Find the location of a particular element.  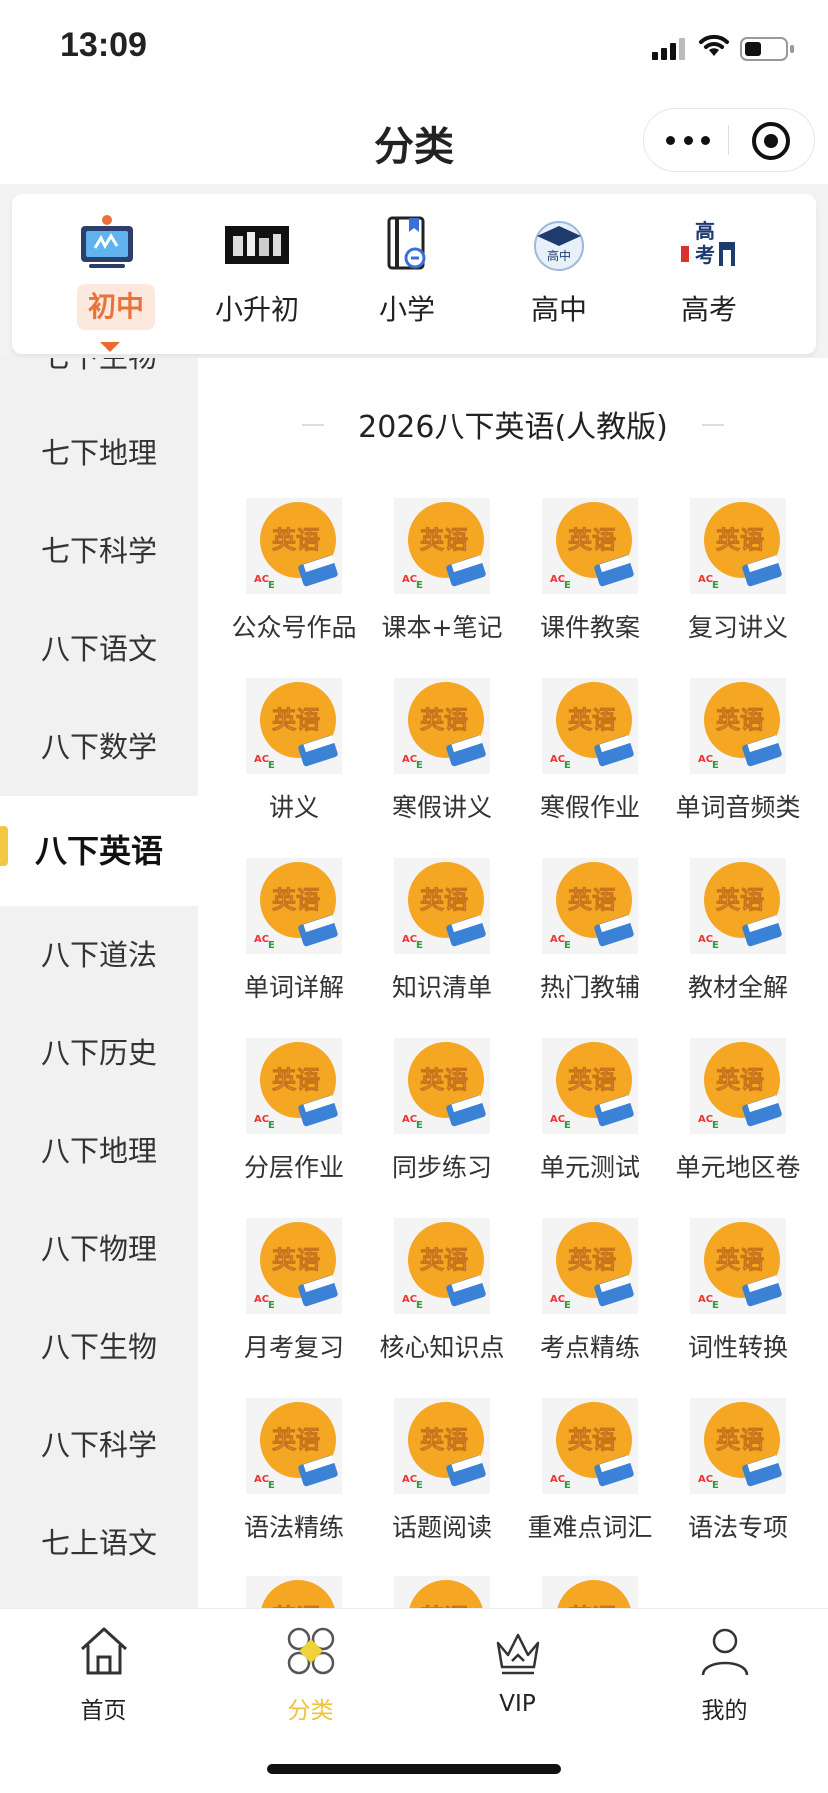

resource-tile: AC E 英语 词性转换 is located at coordinates (738, 1303).